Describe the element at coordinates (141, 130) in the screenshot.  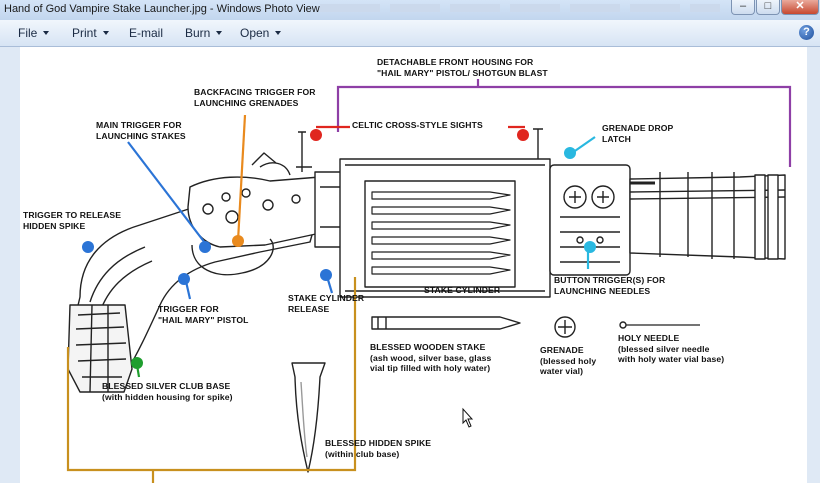
I see `label-main-trigger: MAIN TRIGGER FOR LAUNCHING STAKES` at that location.